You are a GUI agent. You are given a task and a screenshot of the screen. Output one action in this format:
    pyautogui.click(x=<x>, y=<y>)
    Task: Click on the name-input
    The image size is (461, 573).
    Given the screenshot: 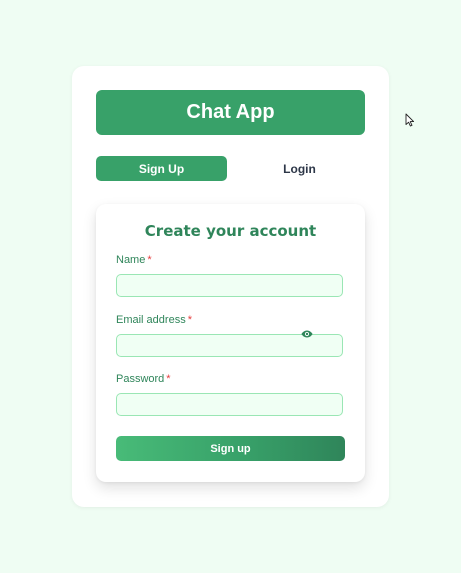 What is the action you would take?
    pyautogui.click(x=229, y=285)
    